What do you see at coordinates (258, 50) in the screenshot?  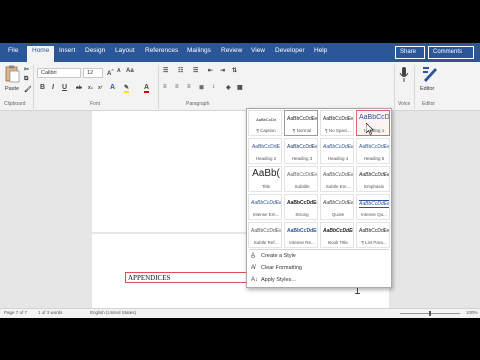 I see `tab-view: View` at bounding box center [258, 50].